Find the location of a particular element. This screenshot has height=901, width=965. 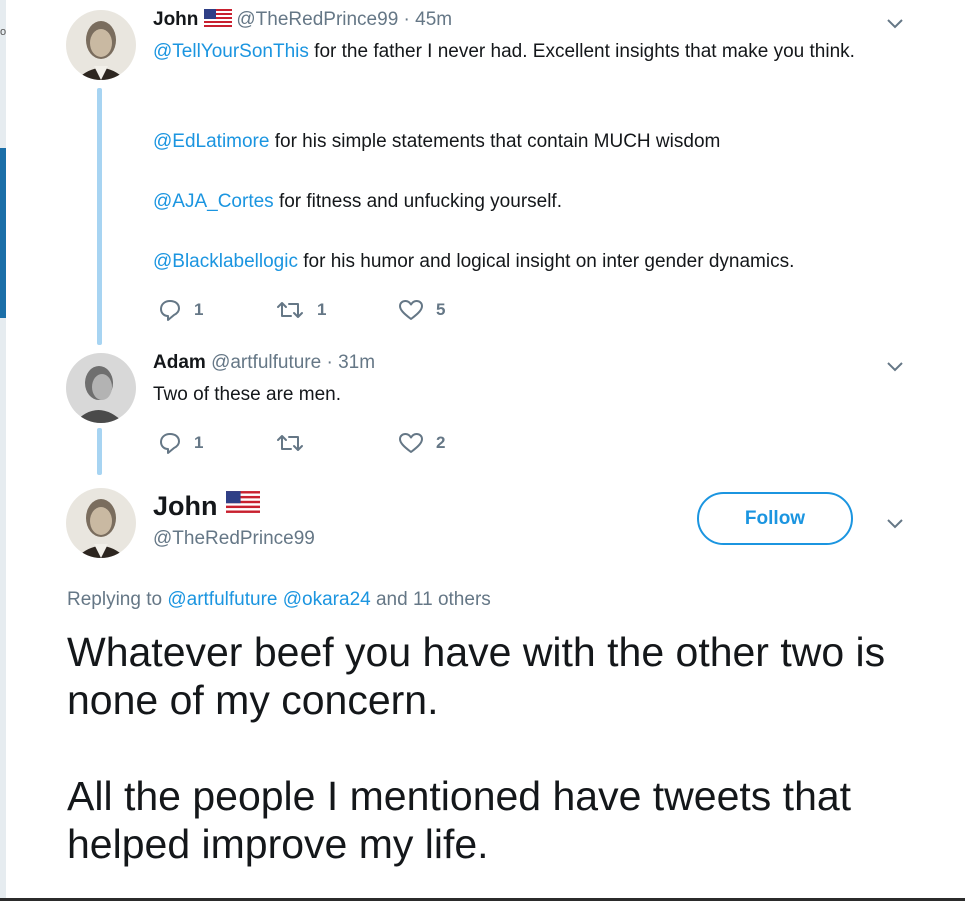

retweet-button is located at coordinates (296, 443).